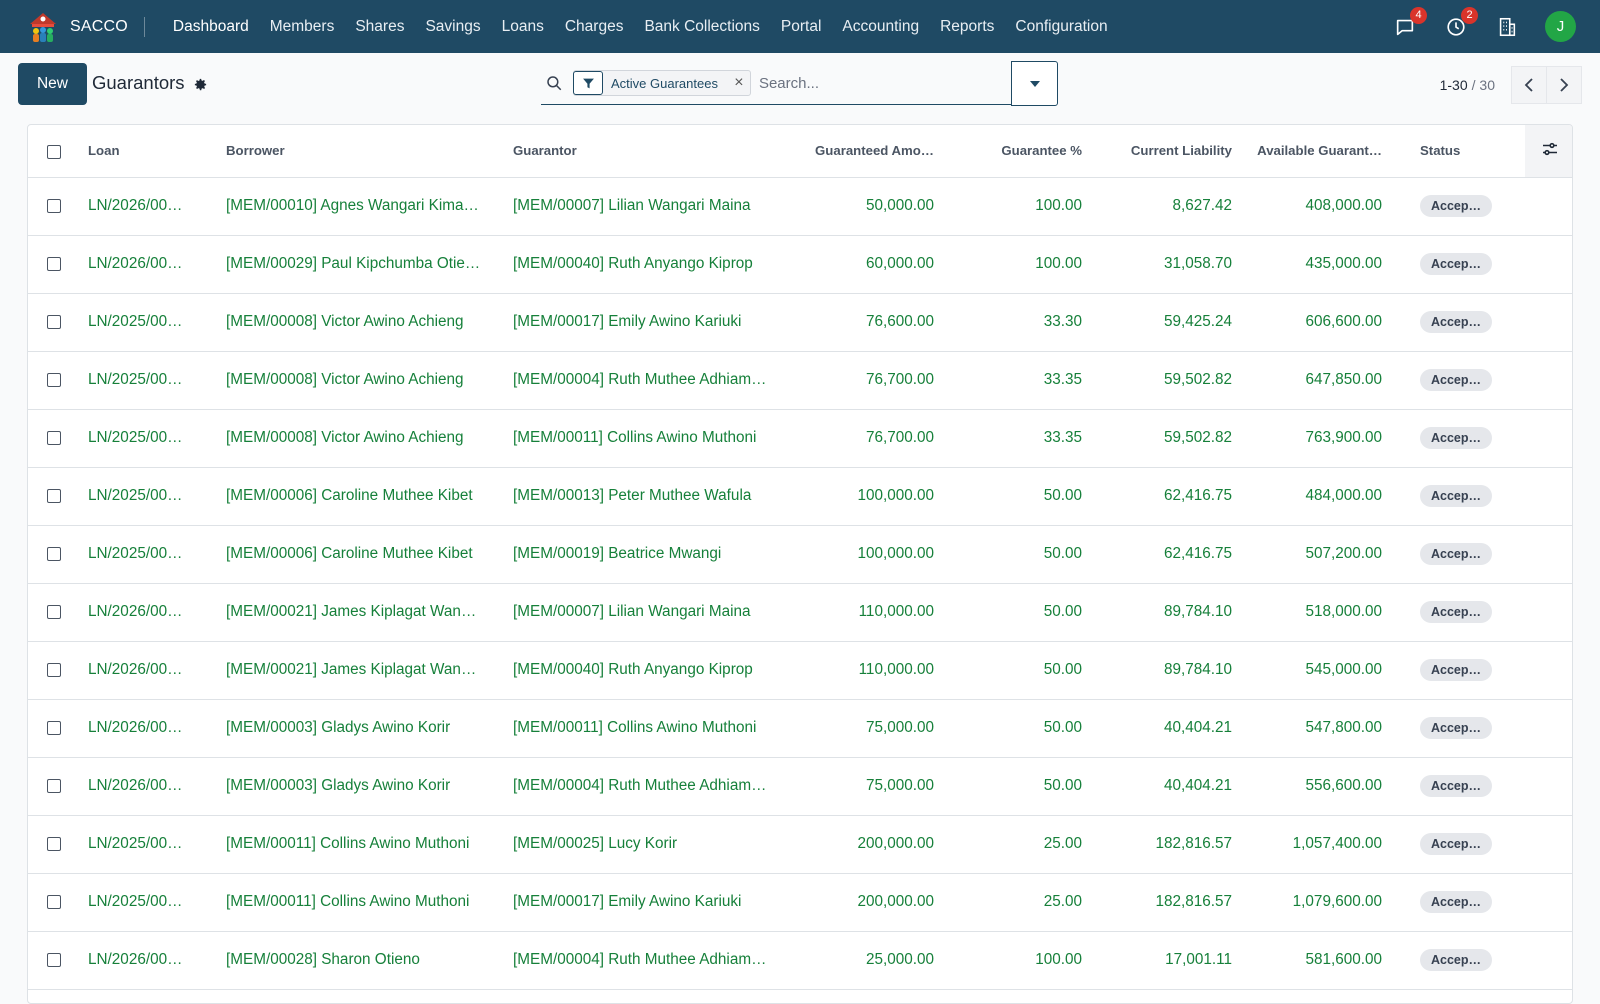  Describe the element at coordinates (523, 27) in the screenshot. I see `menu-item-loans: Loans` at that location.